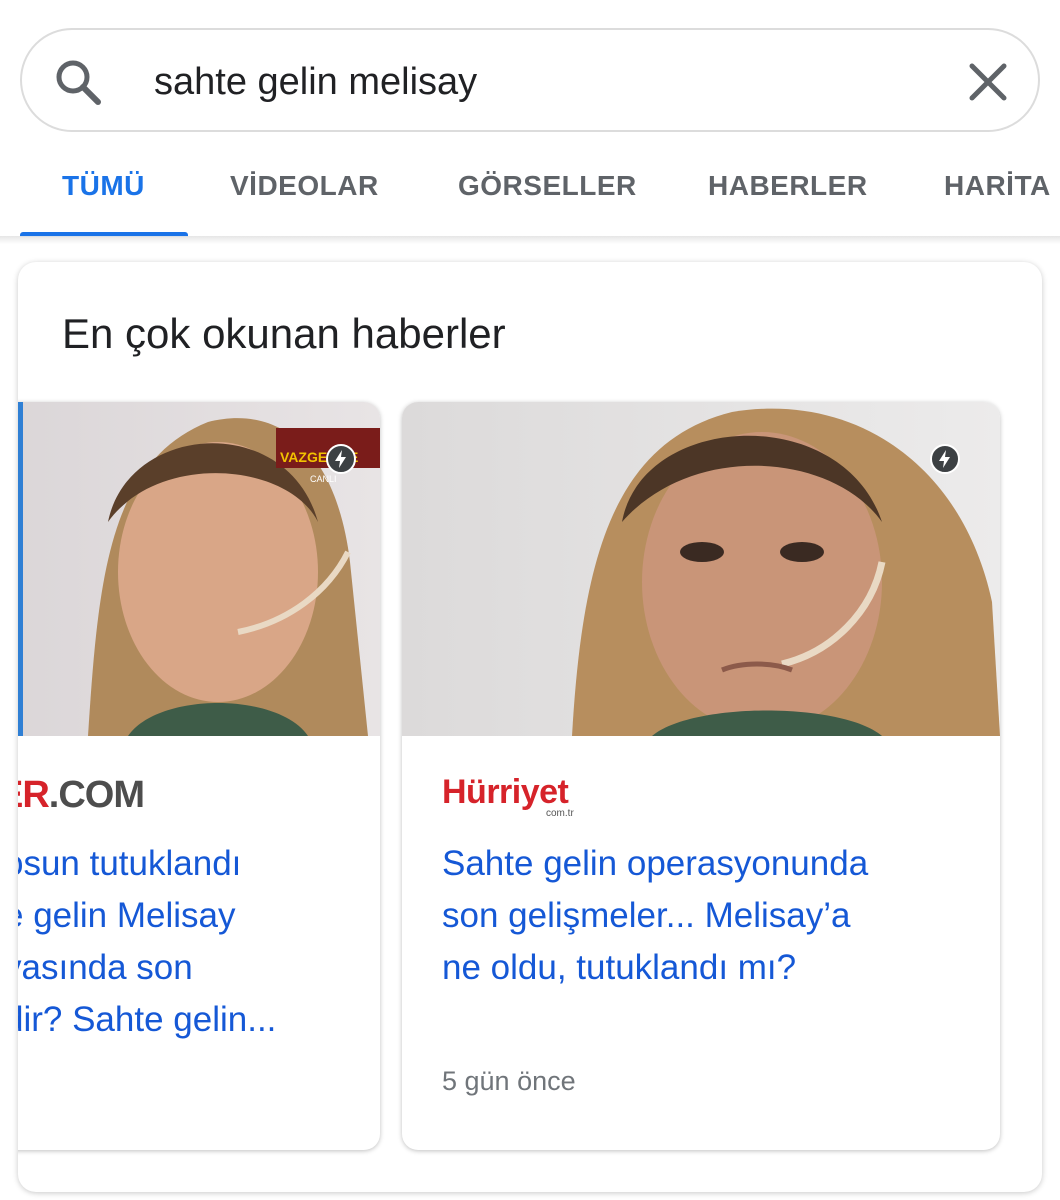  I want to click on source-logo-grey: .COM, so click(96, 795).